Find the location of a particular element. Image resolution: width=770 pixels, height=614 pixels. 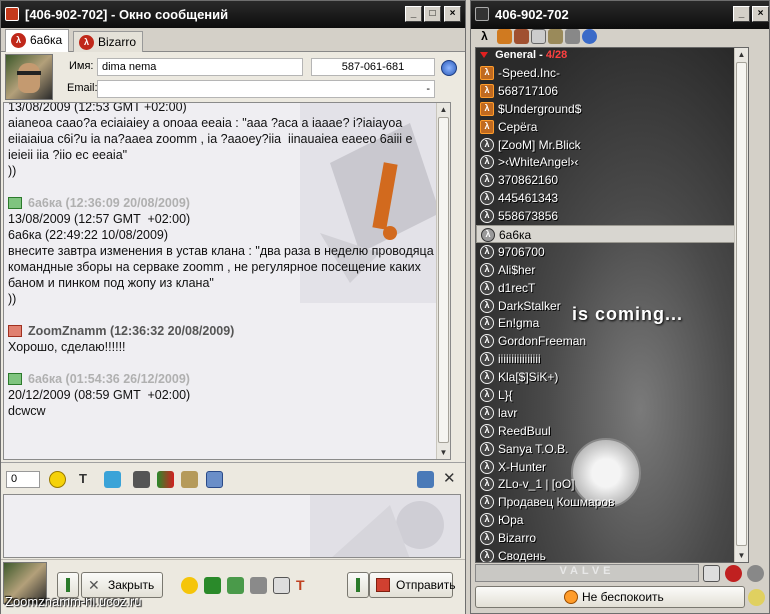

input-background-art is located at coordinates (385, 526).